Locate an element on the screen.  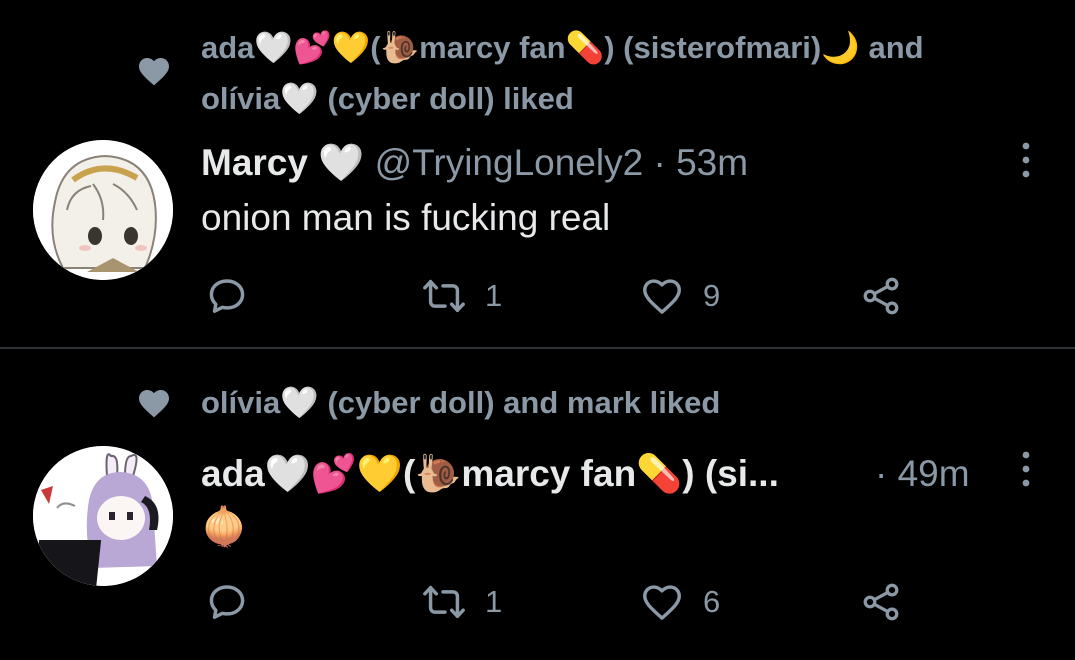
like-button: 6 is located at coordinates (679, 602).